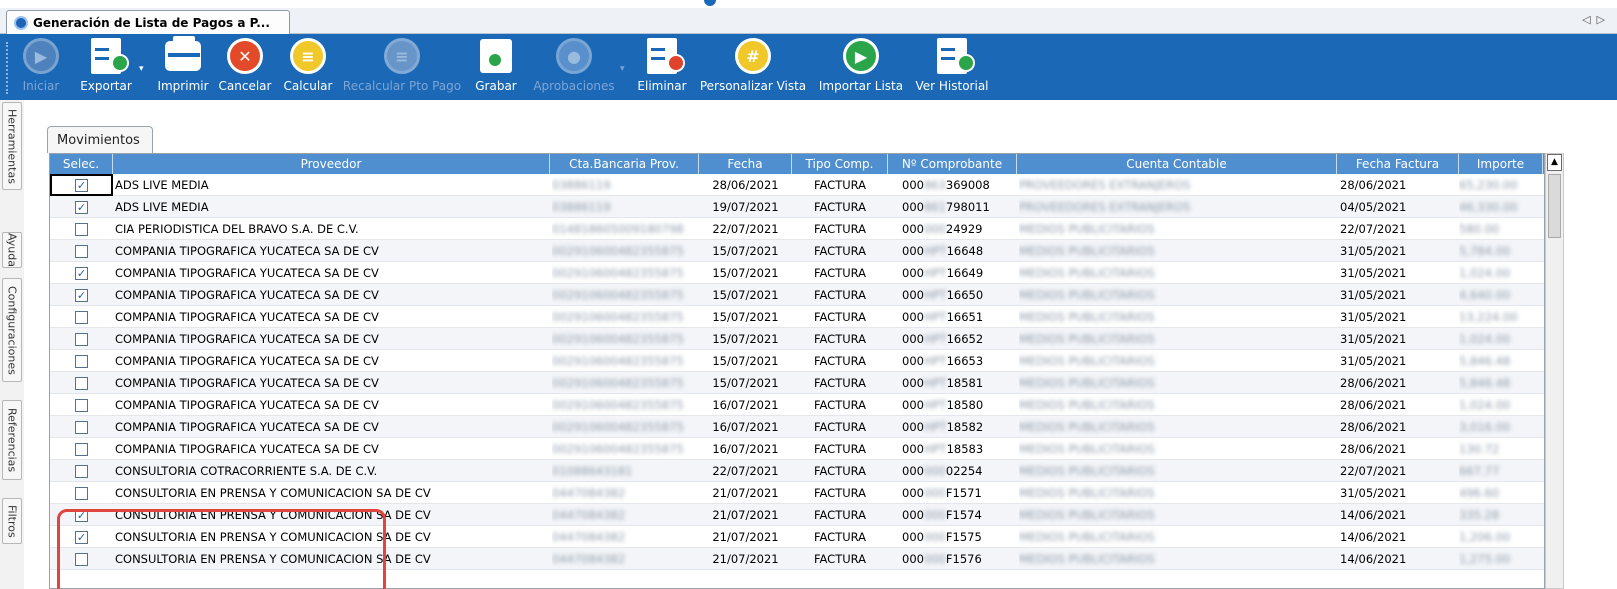  Describe the element at coordinates (1554, 206) in the screenshot. I see `scroll-thumb` at that location.